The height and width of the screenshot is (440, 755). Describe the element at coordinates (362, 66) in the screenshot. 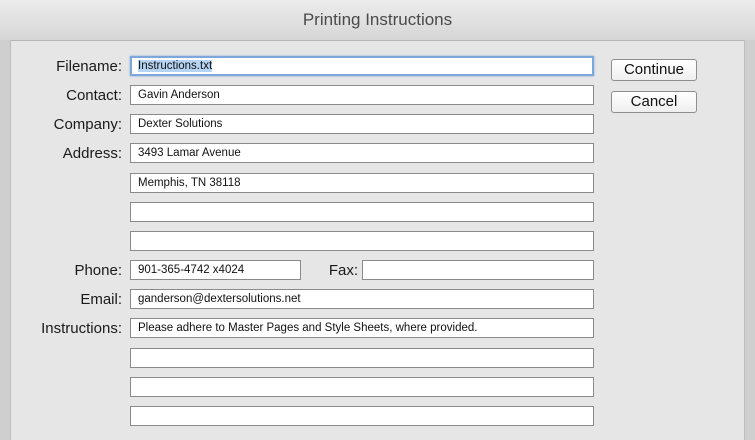

I see `filename-field: Instructions.txt` at that location.